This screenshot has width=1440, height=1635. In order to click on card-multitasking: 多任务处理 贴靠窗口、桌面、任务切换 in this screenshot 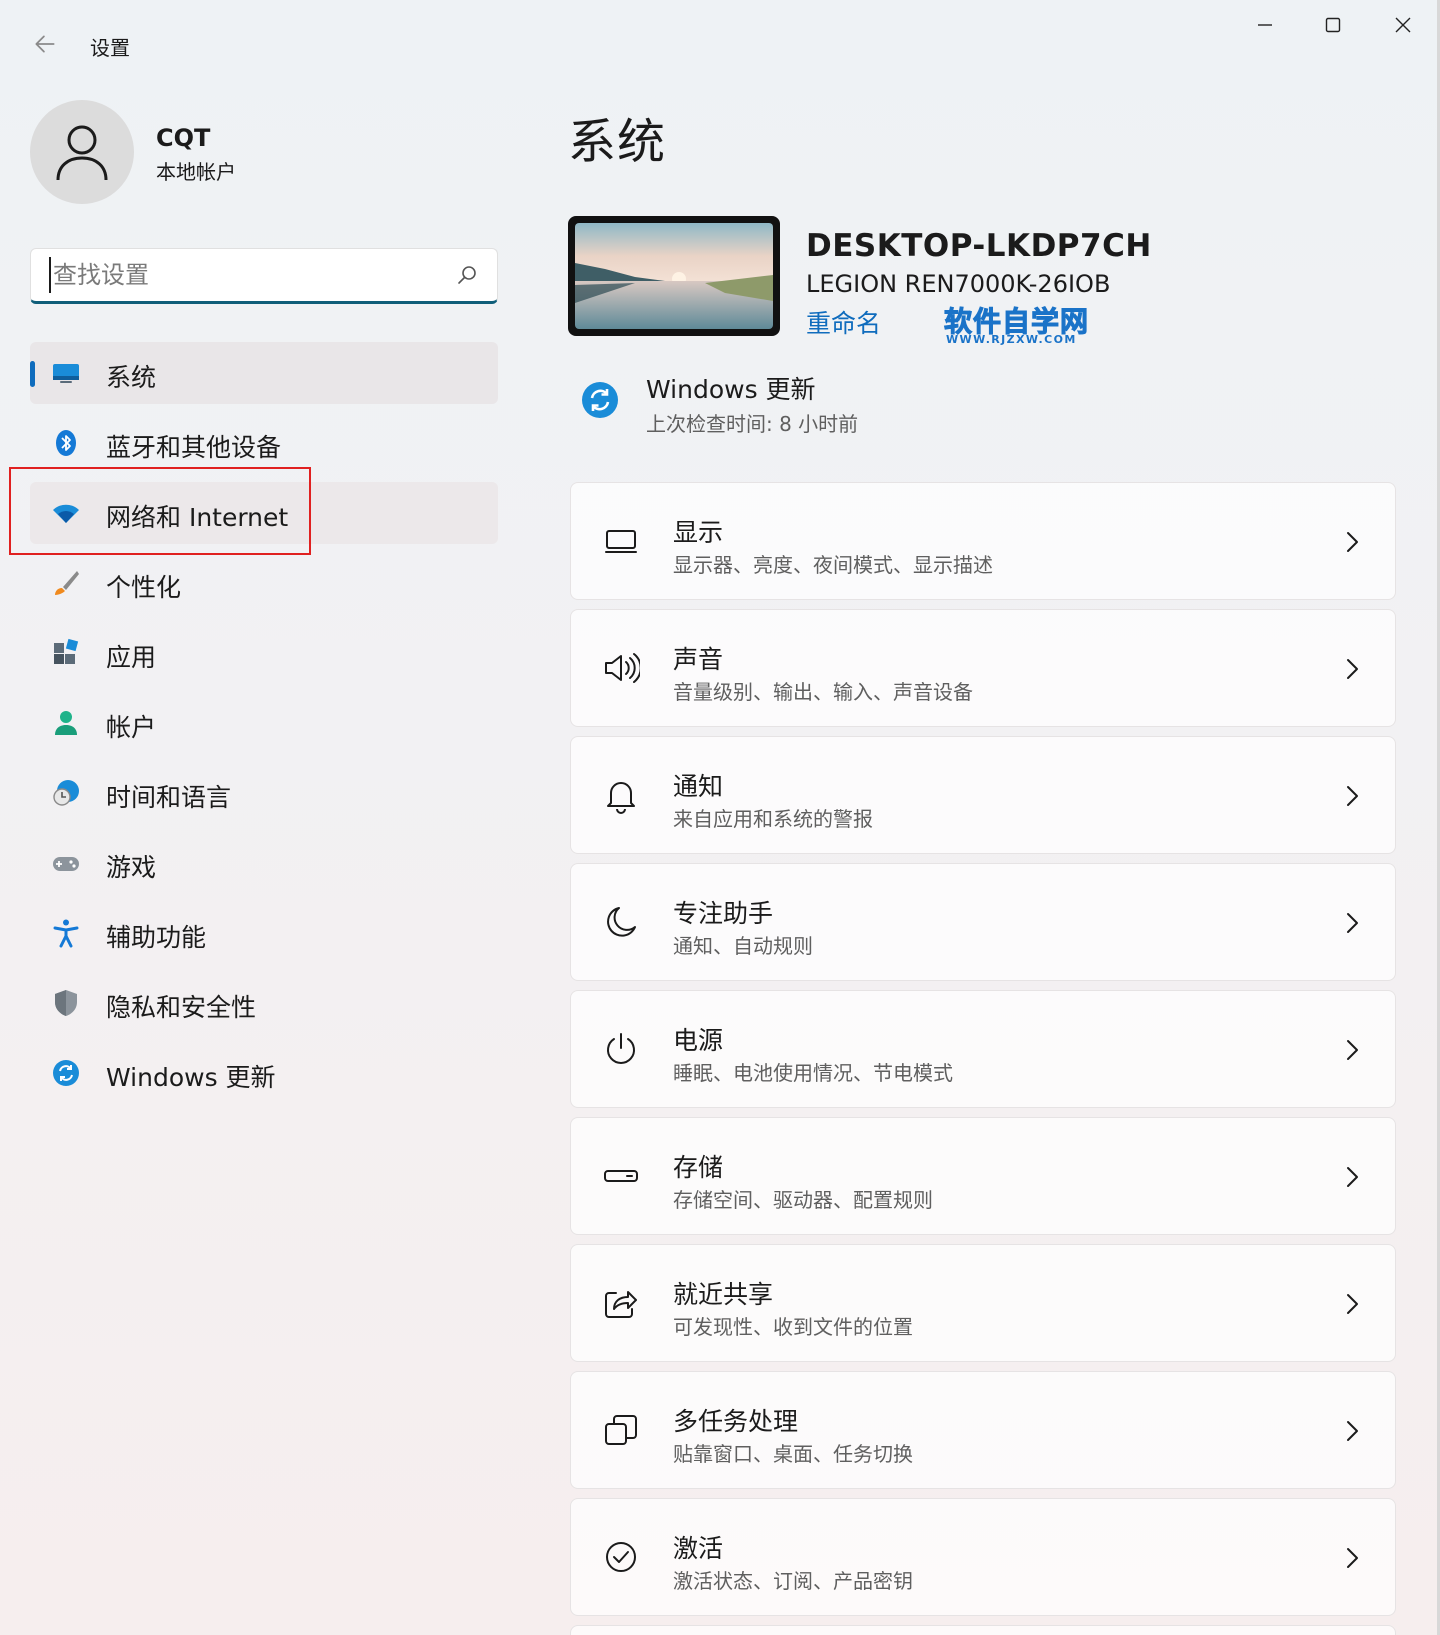, I will do `click(983, 1430)`.